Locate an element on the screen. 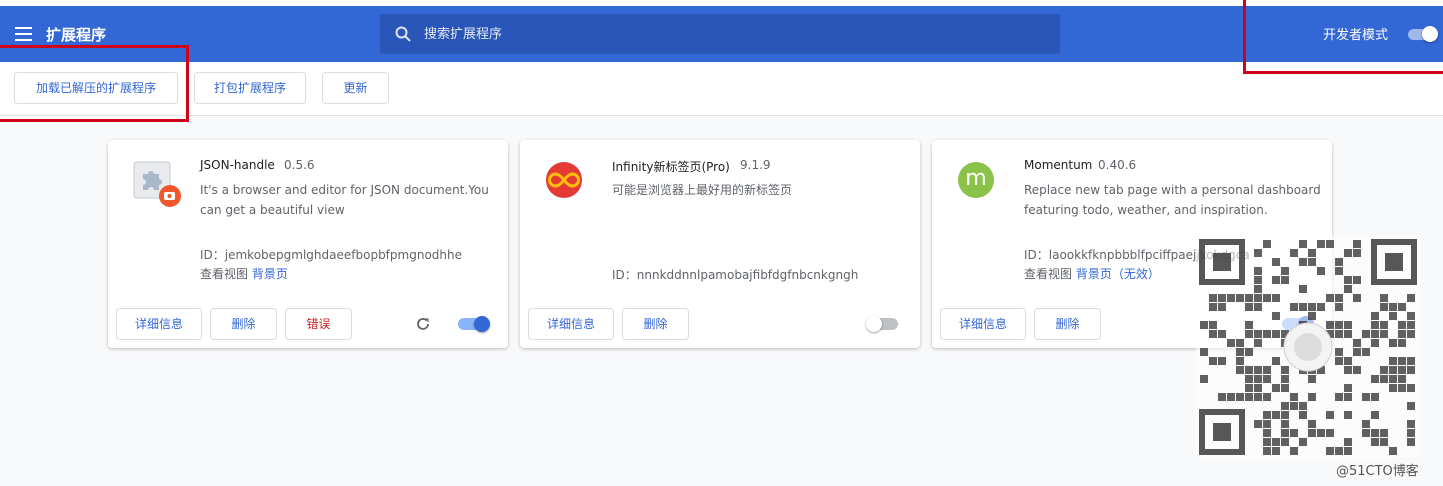 The width and height of the screenshot is (1443, 486). search-box is located at coordinates (720, 34).